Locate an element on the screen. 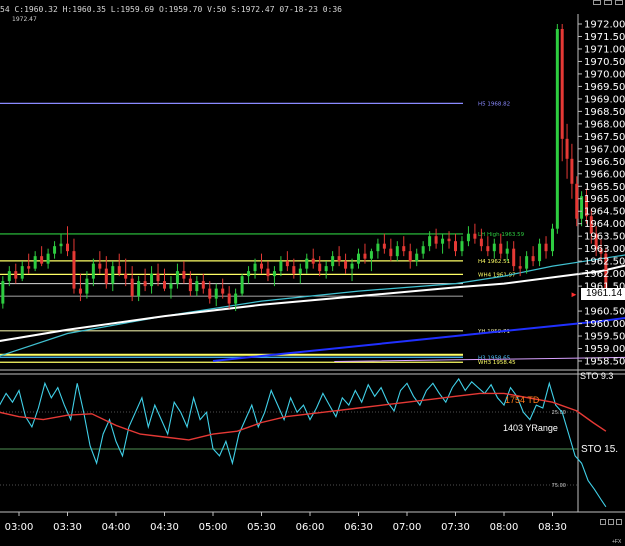 This screenshot has width=625, height=546. yrange-label: 1403 YRange is located at coordinates (530, 428).